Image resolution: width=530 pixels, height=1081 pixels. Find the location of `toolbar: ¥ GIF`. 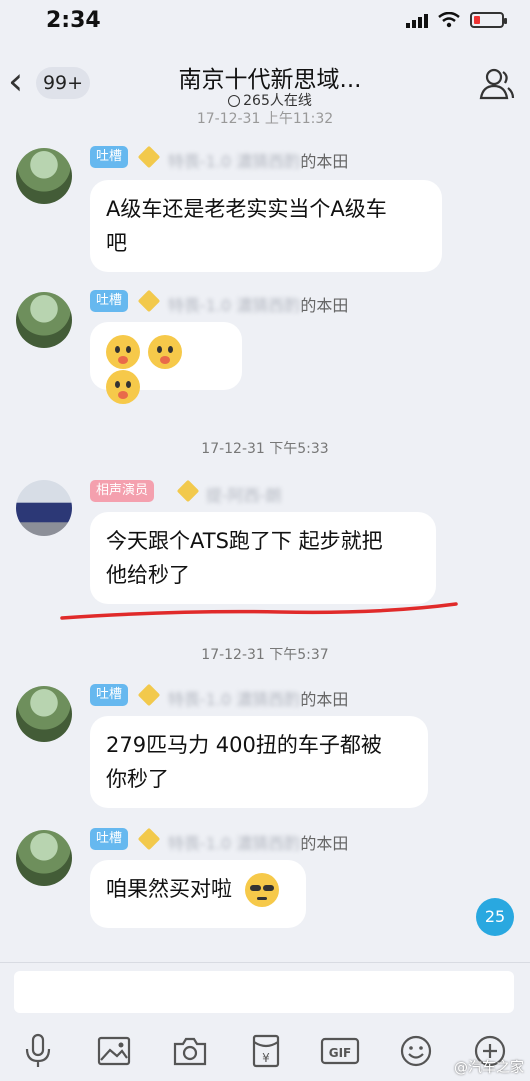

toolbar: ¥ GIF is located at coordinates (265, 1053).